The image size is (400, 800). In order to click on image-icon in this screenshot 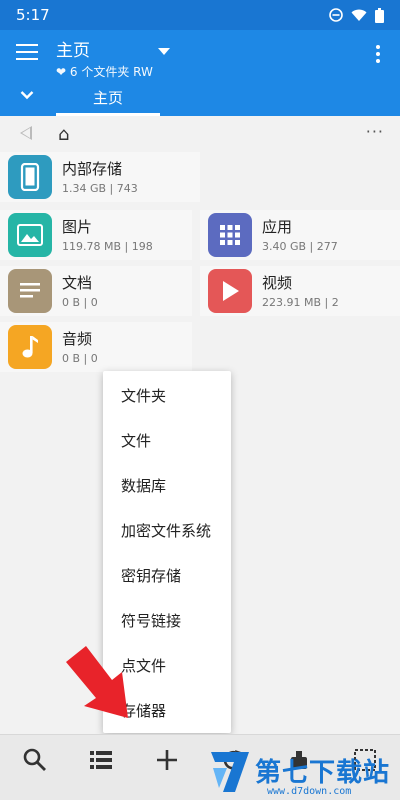, I will do `click(30, 235)`.